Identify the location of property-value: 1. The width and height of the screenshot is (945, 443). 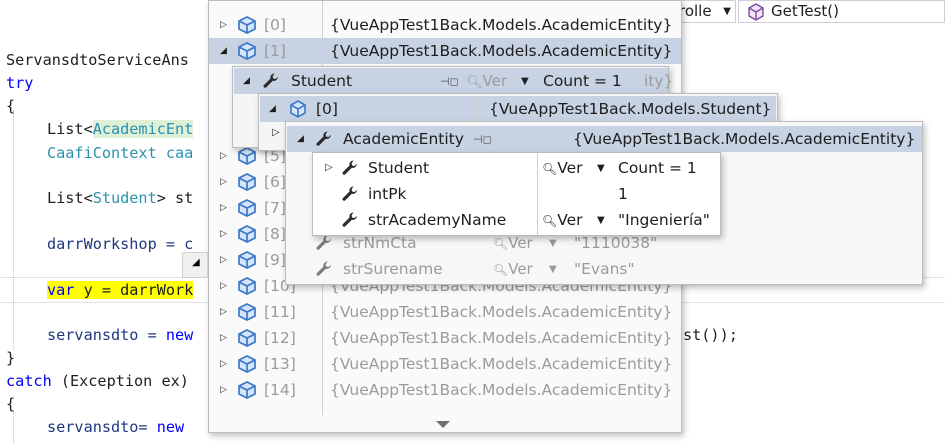
(623, 194).